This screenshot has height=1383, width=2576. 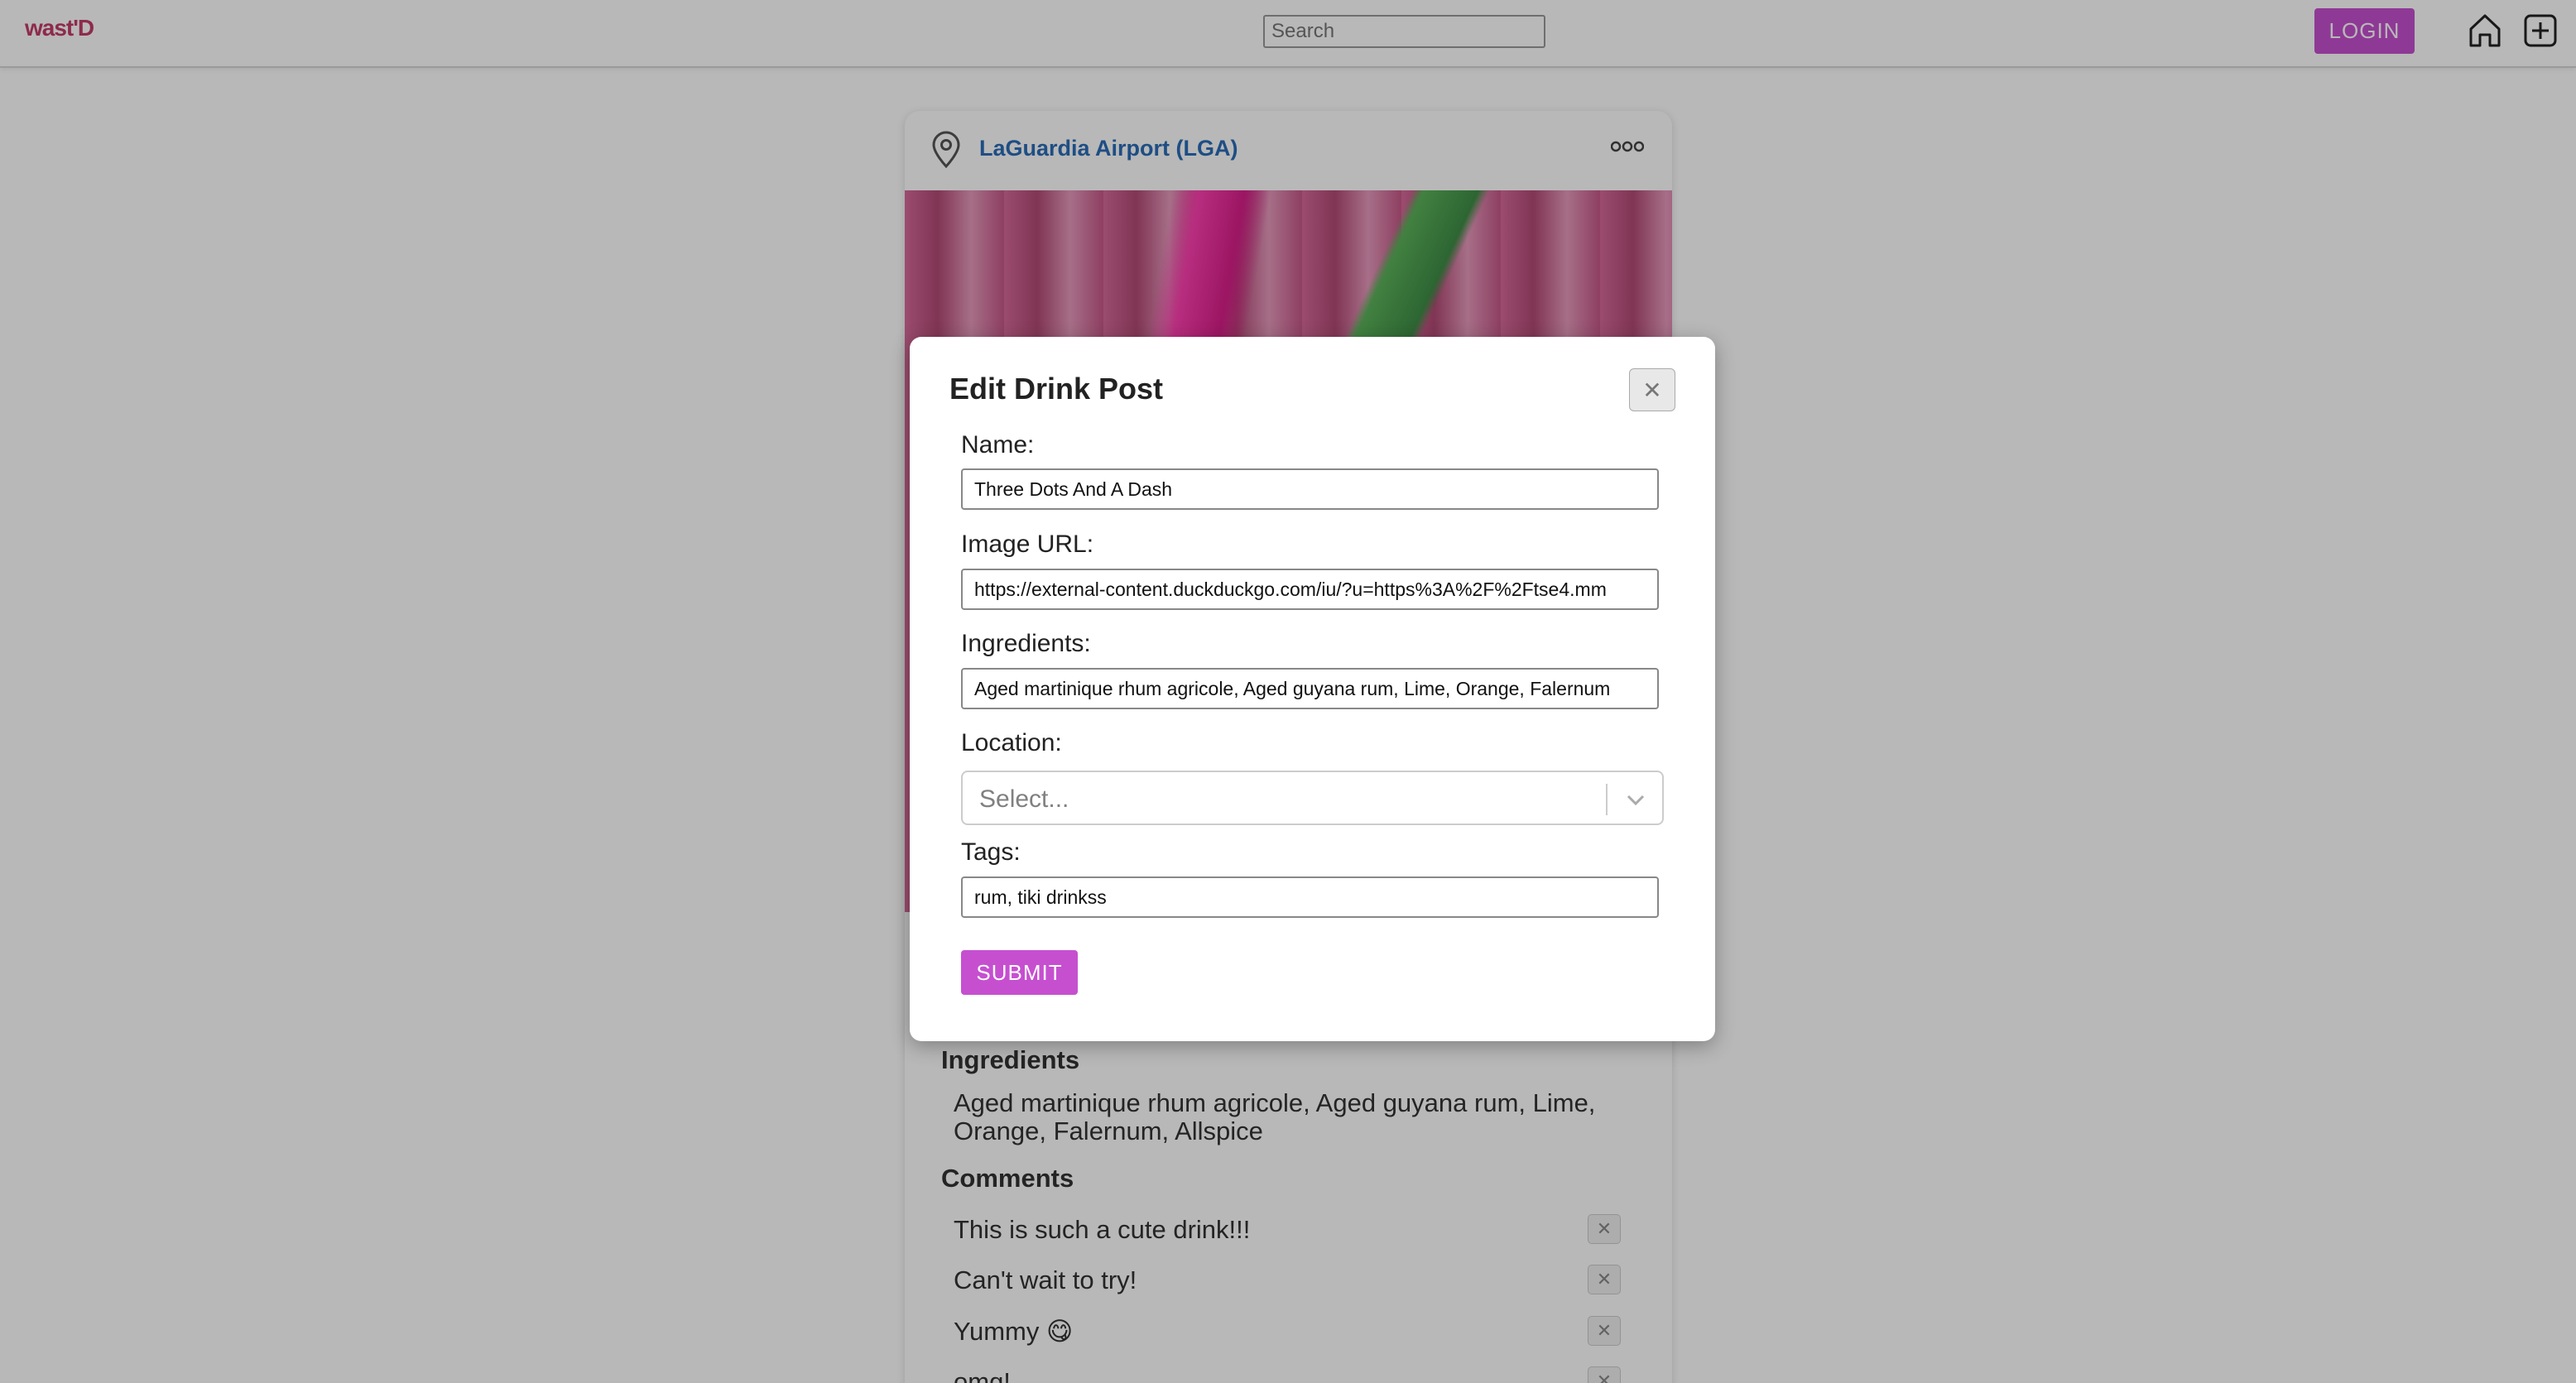 I want to click on select-separator, so click(x=1607, y=800).